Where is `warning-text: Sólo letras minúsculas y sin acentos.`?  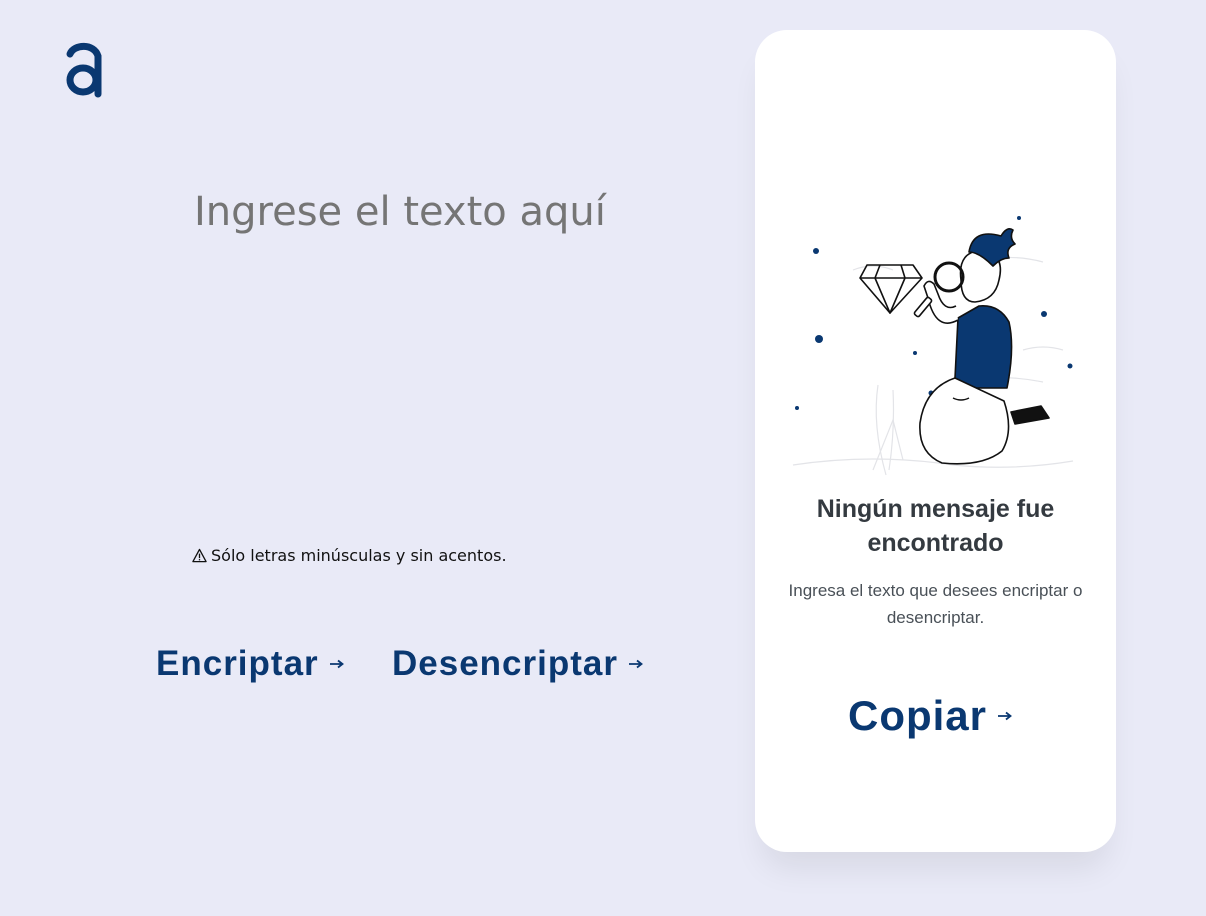 warning-text: Sólo letras minúsculas y sin acentos. is located at coordinates (359, 555).